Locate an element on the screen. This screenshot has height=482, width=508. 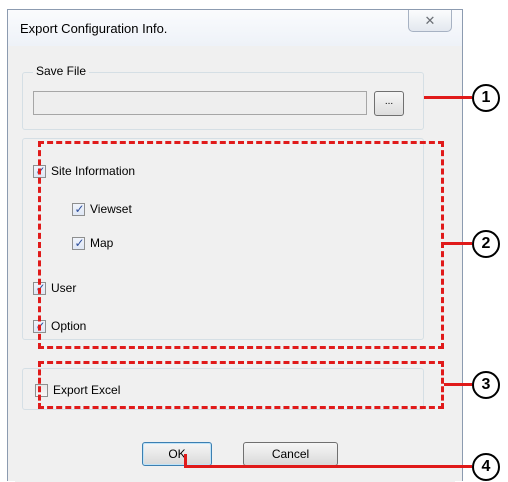
dialog-title: Export Configuration Info. is located at coordinates (94, 28).